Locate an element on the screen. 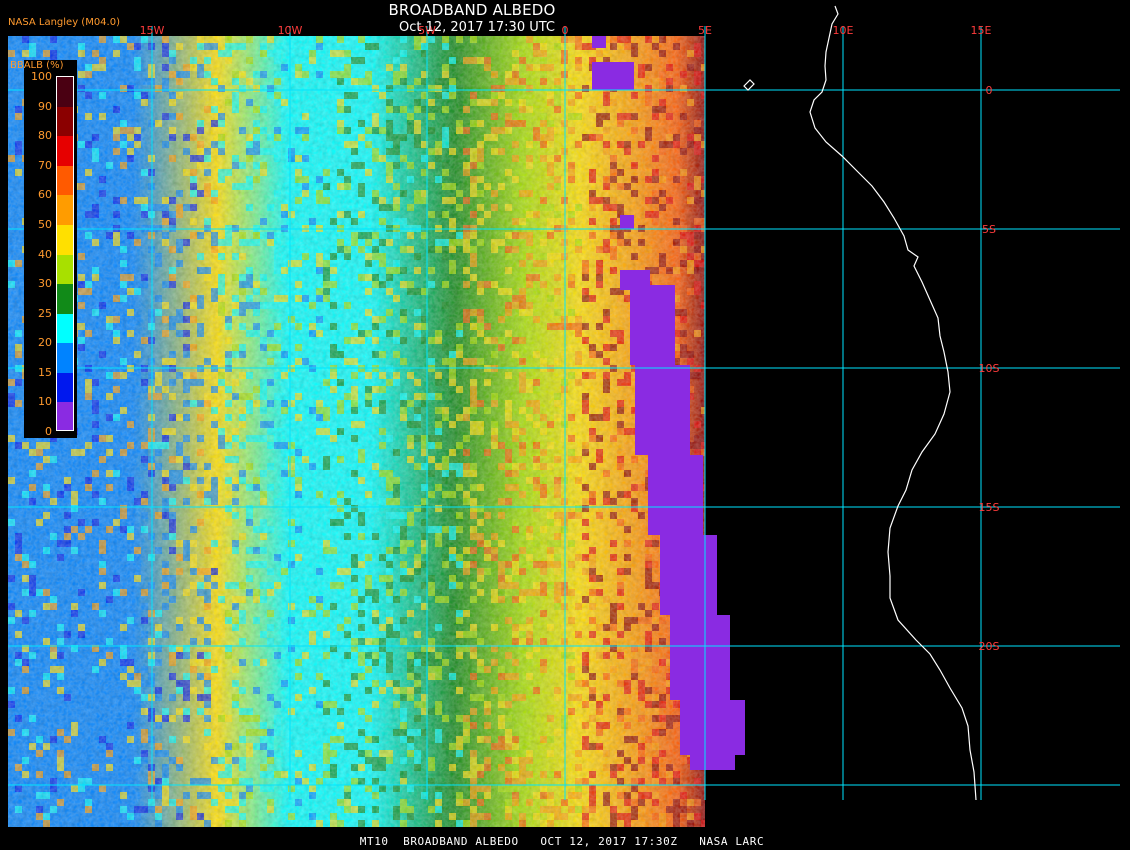  latitude-label: 15S is located at coordinates (989, 507).